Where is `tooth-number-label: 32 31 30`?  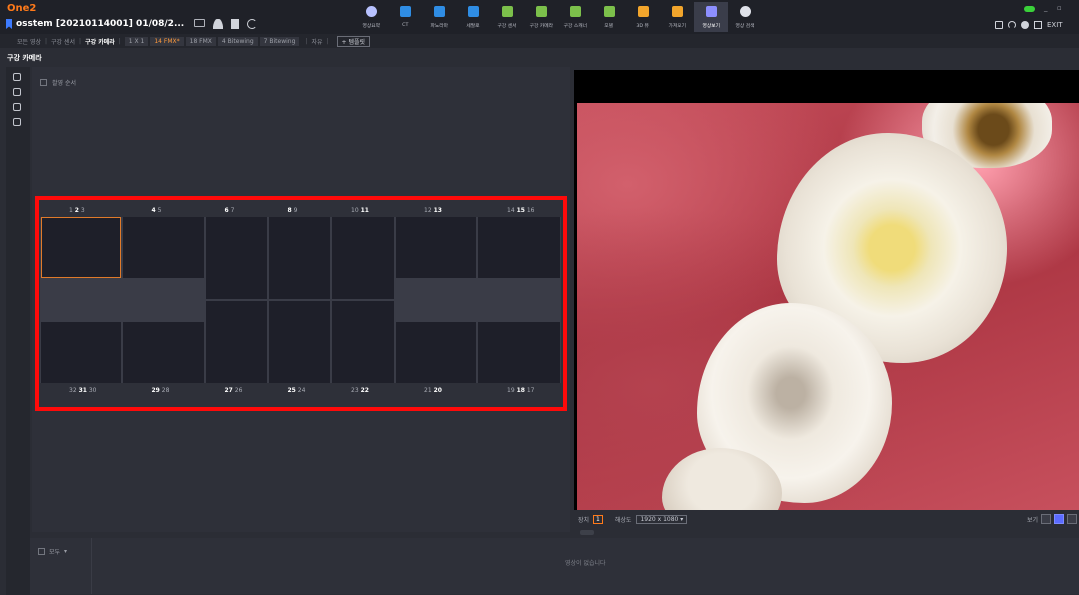
tooth-number-label: 32 31 30 is located at coordinates (82, 390).